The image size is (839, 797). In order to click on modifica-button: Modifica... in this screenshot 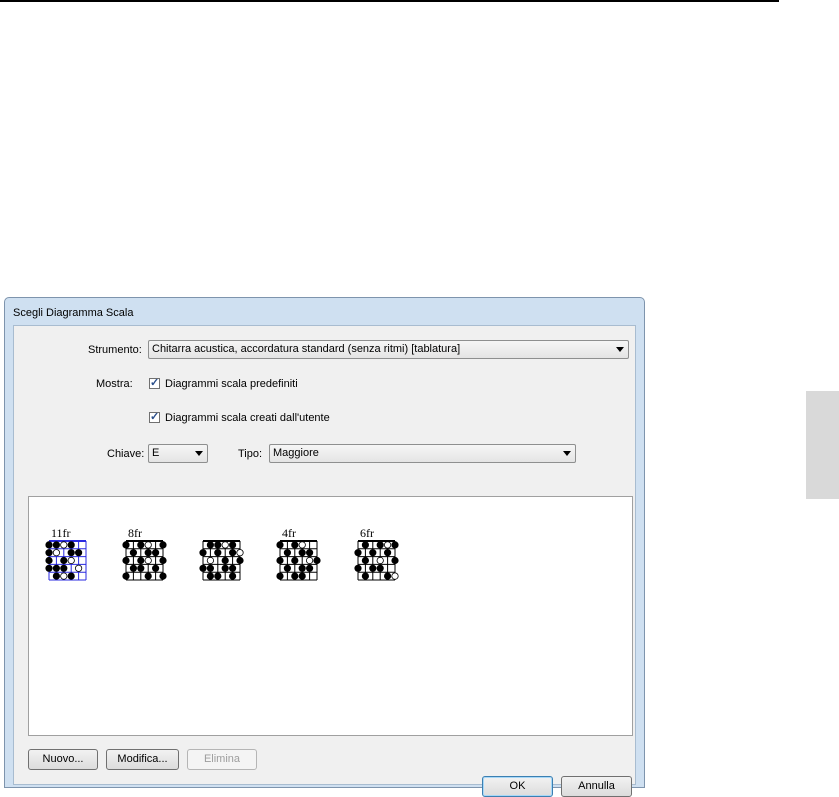, I will do `click(142, 759)`.